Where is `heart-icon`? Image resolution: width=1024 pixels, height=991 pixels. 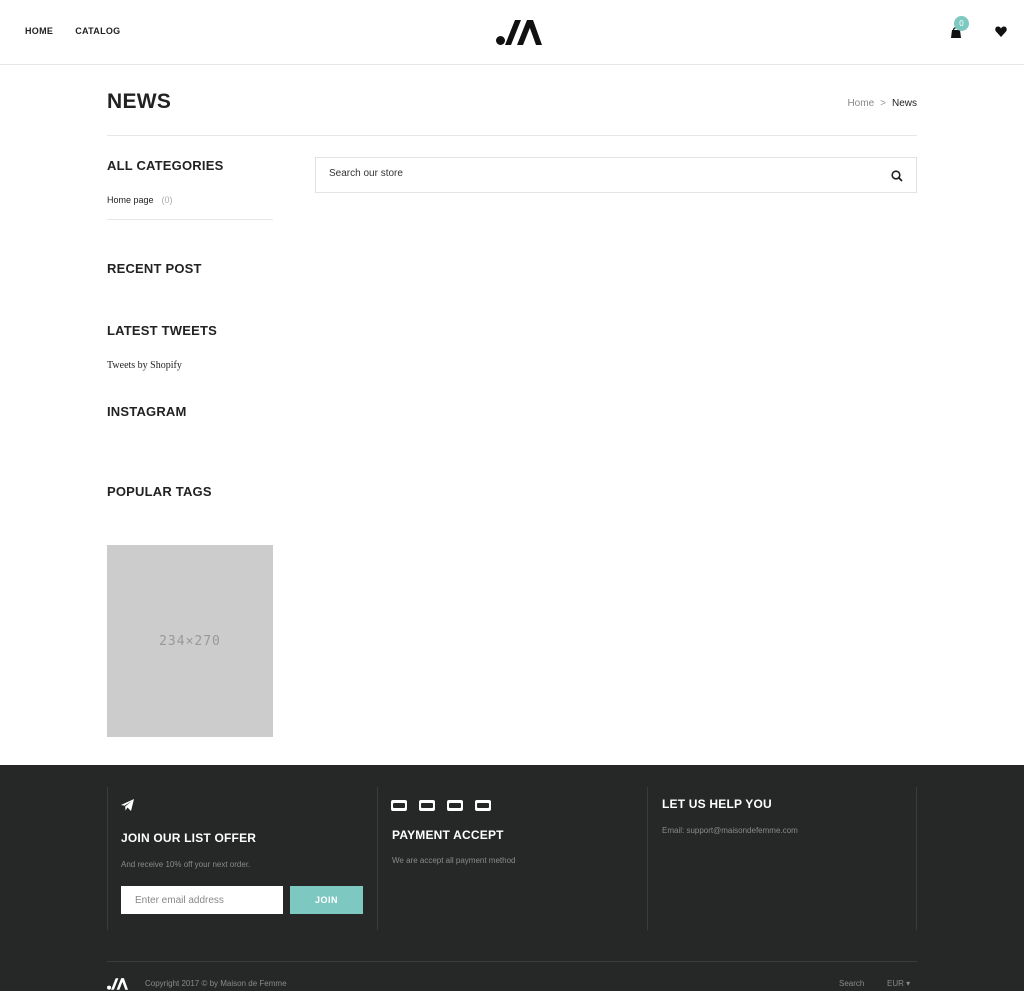
heart-icon is located at coordinates (1001, 31).